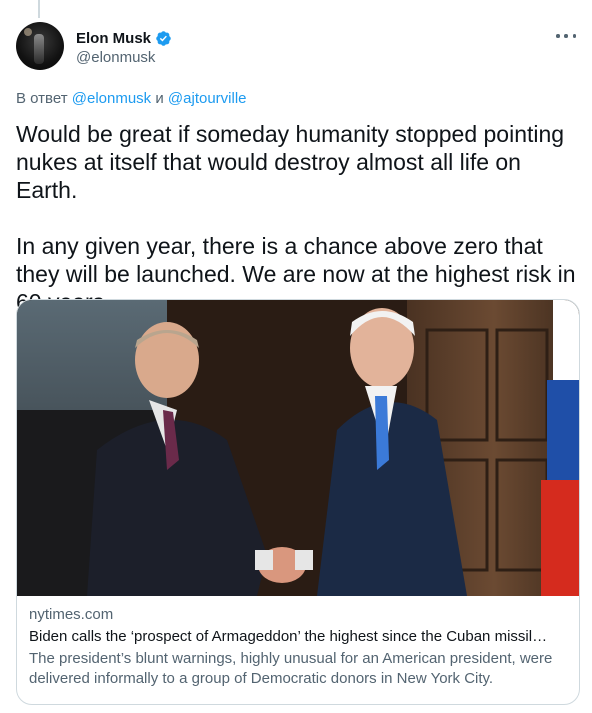 This screenshot has width=592, height=713. I want to click on reply-prefix: В ответ, so click(42, 98).